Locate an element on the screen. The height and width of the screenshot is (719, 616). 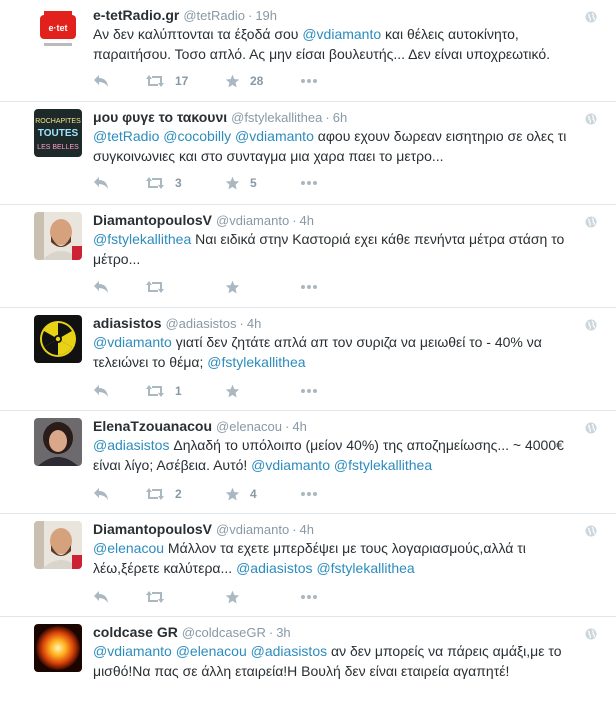
tweet-timestamp: 19h is located at coordinates (266, 15).